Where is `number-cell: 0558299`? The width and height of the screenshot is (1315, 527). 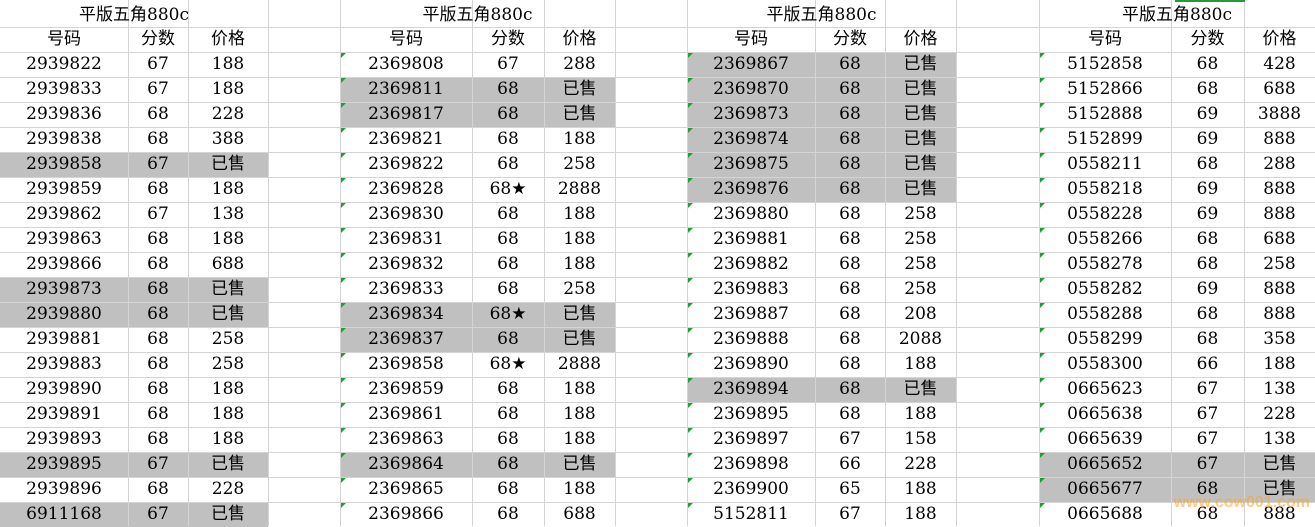
number-cell: 0558299 is located at coordinates (1105, 339).